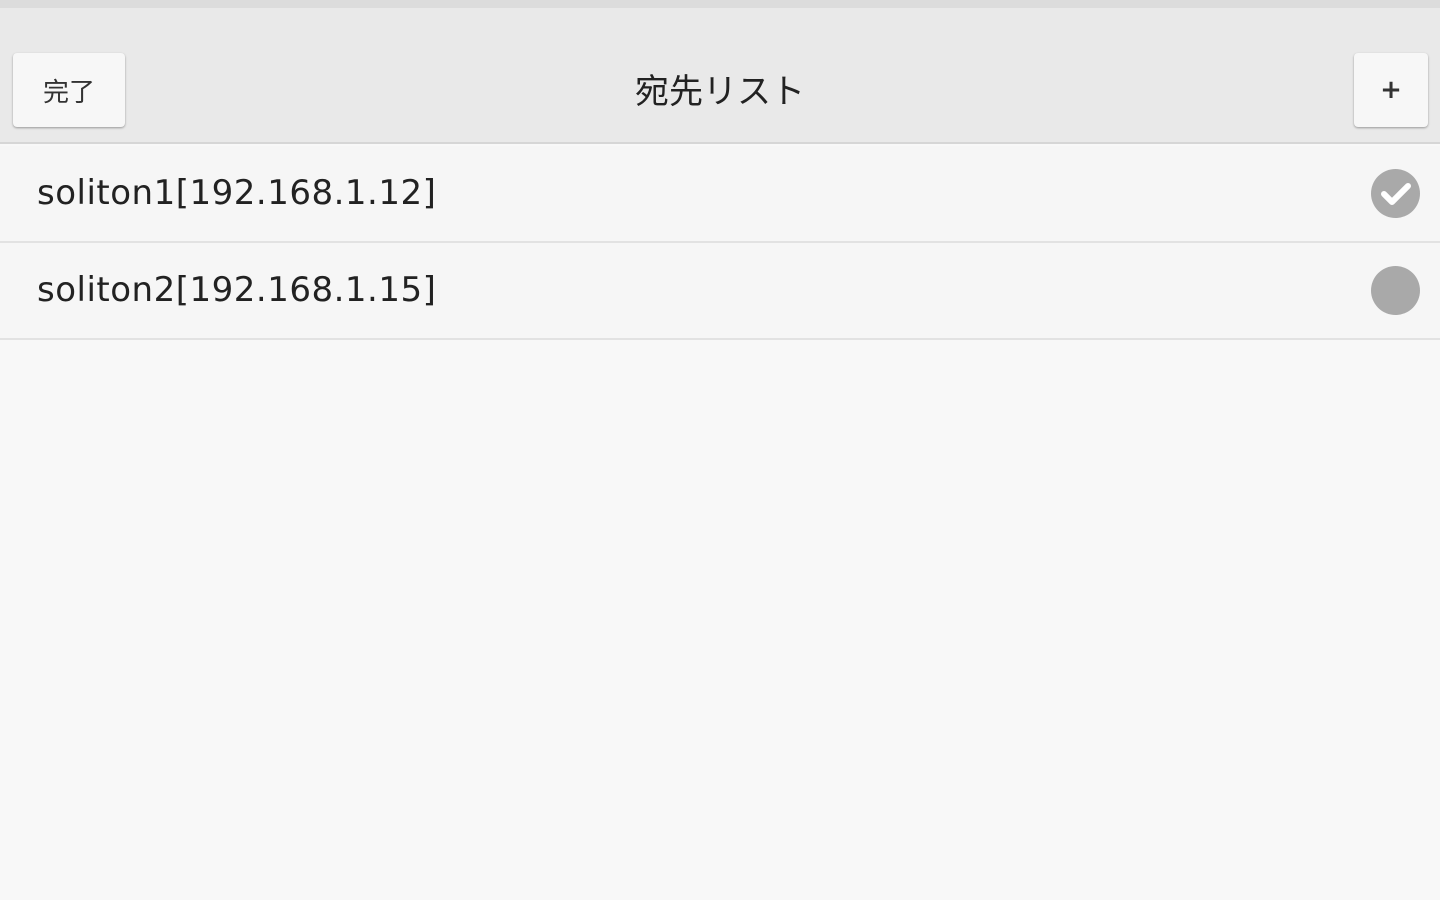 The width and height of the screenshot is (1440, 900). What do you see at coordinates (1391, 90) in the screenshot?
I see `add-destination-button: +` at bounding box center [1391, 90].